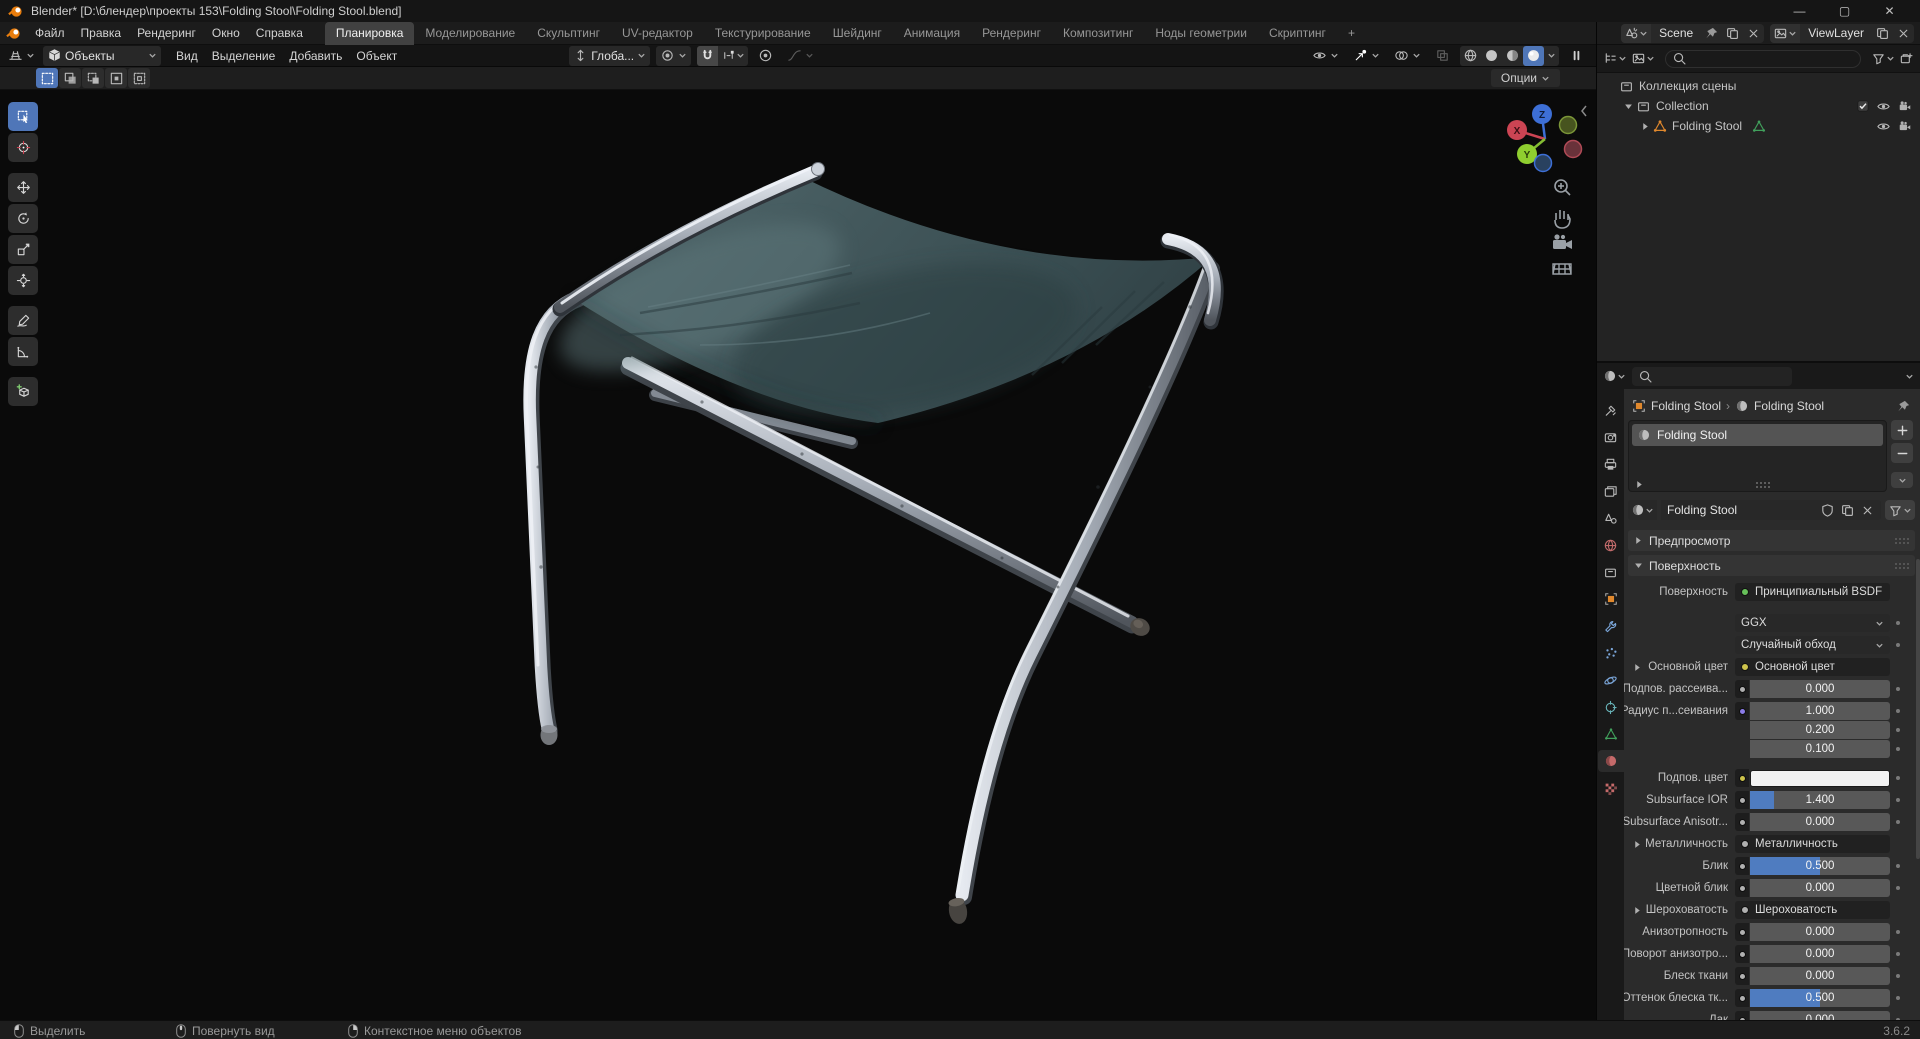 This screenshot has width=1920, height=1039. I want to click on expand-icon, so click(1637, 910).